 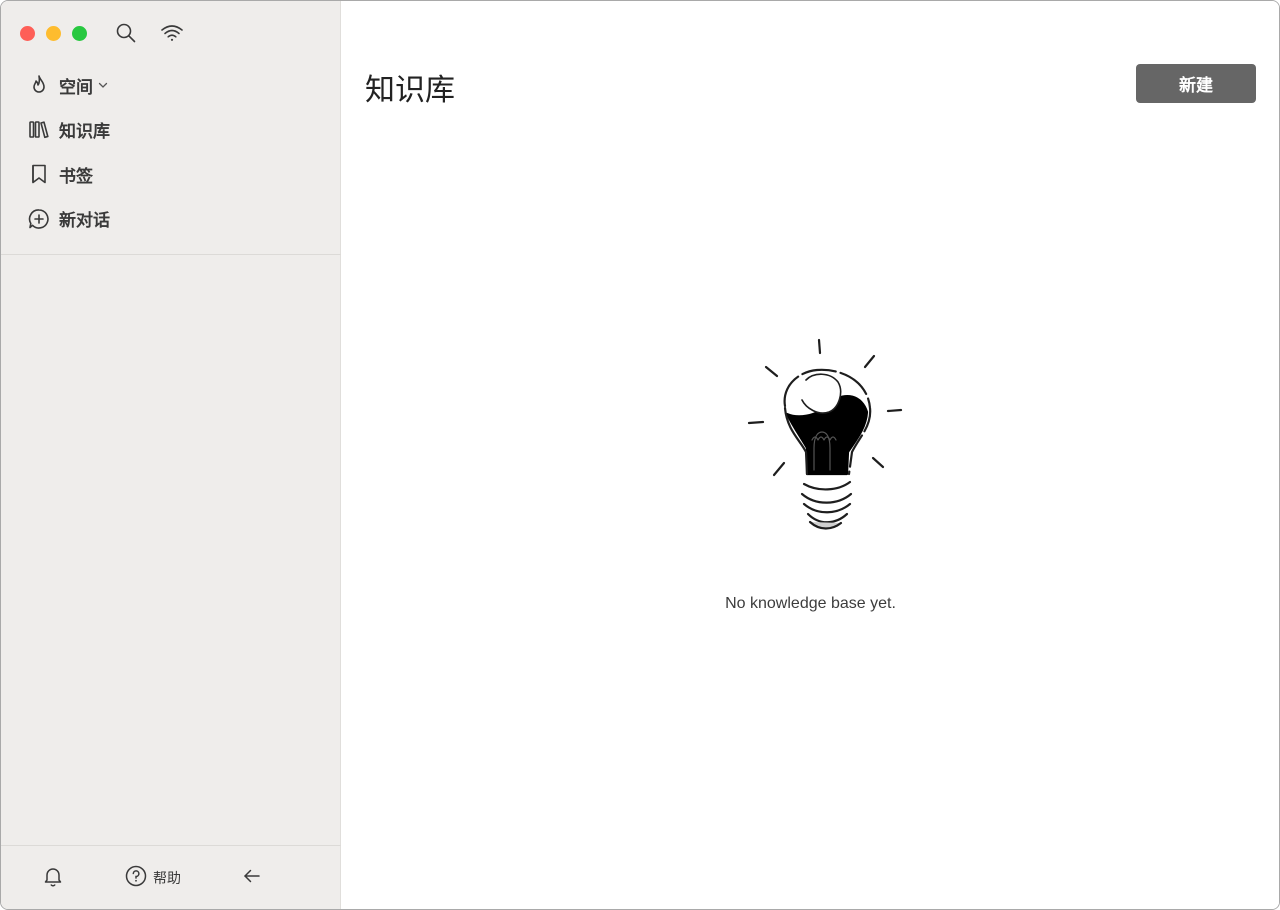 I want to click on sidebar-item-knowledge-base: 知识库, so click(x=171, y=130).